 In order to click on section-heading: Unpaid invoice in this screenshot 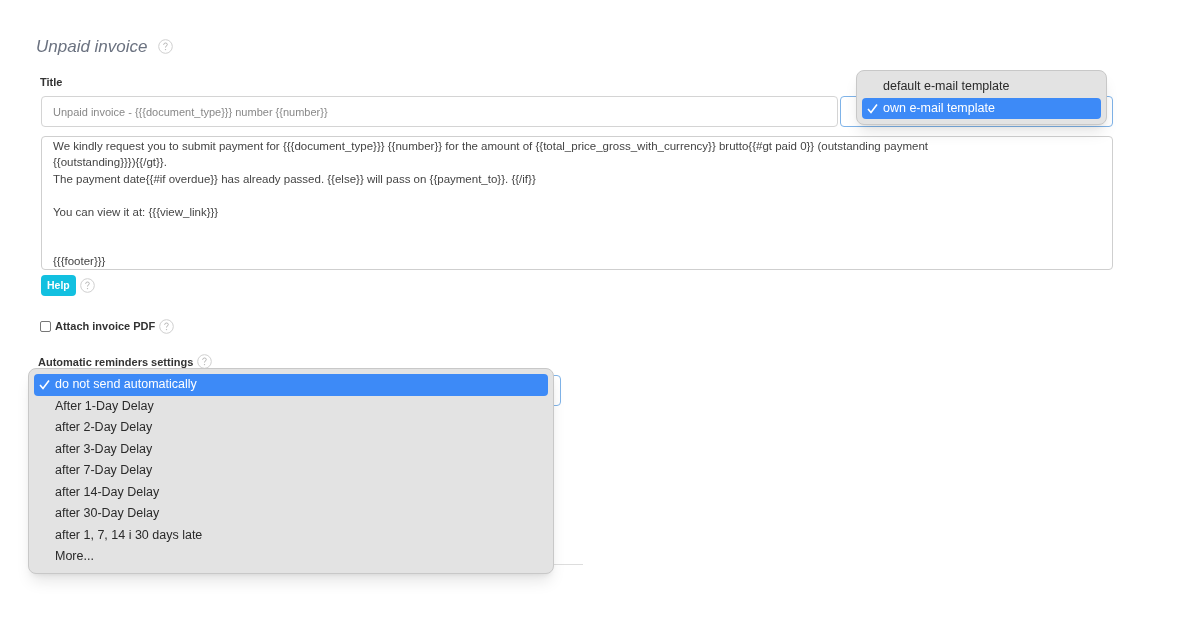, I will do `click(92, 47)`.